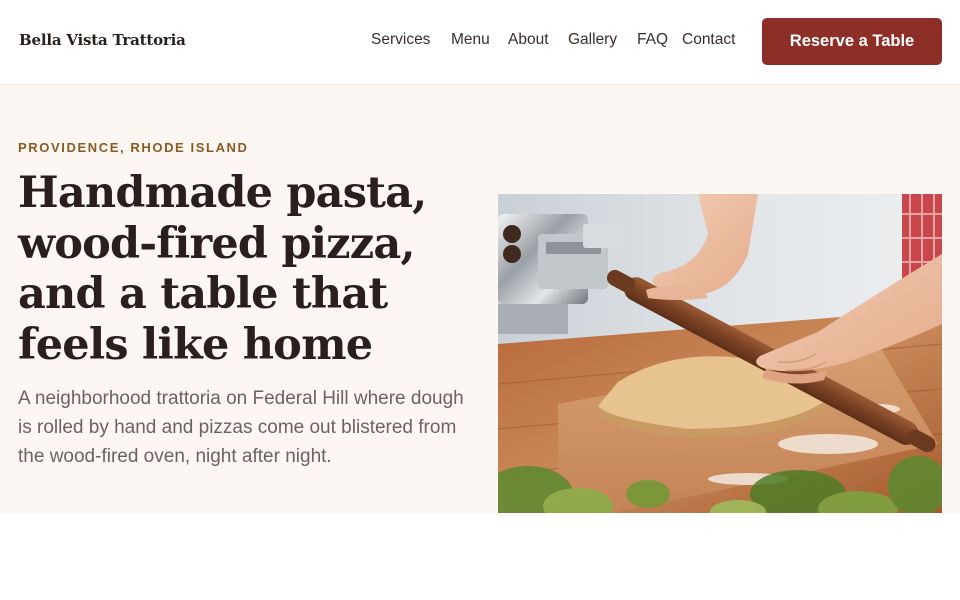  Describe the element at coordinates (133, 147) in the screenshot. I see `location-eyebrow: PROVIDENCE, RHODE ISLAND` at that location.